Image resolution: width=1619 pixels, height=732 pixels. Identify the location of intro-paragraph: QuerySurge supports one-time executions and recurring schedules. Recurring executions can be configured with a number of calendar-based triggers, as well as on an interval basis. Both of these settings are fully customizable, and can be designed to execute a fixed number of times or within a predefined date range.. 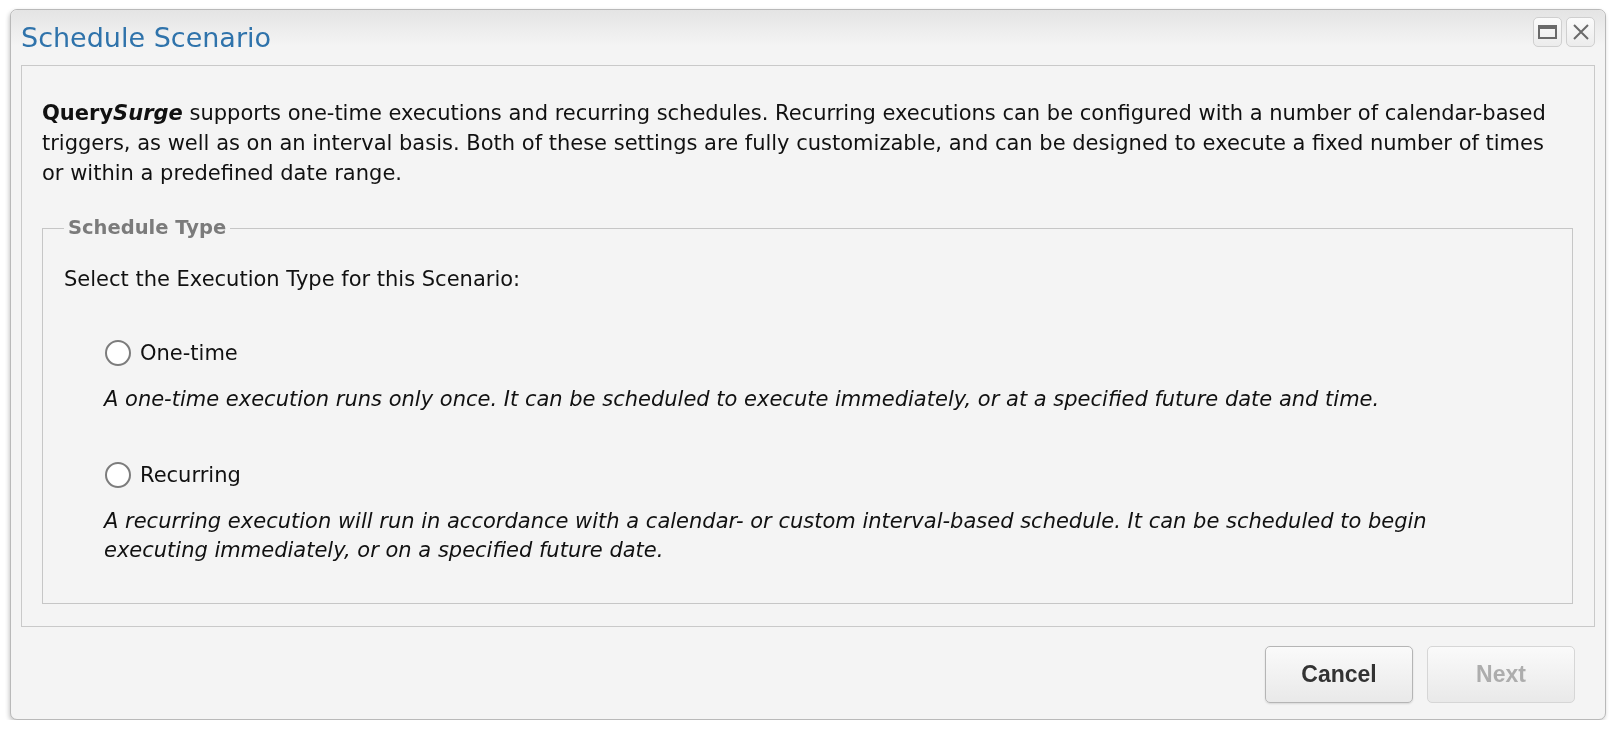
(794, 143).